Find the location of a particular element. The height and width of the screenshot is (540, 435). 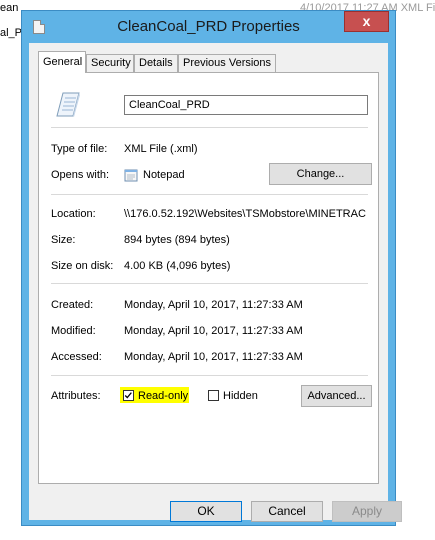

tab-general: General is located at coordinates (62, 62).